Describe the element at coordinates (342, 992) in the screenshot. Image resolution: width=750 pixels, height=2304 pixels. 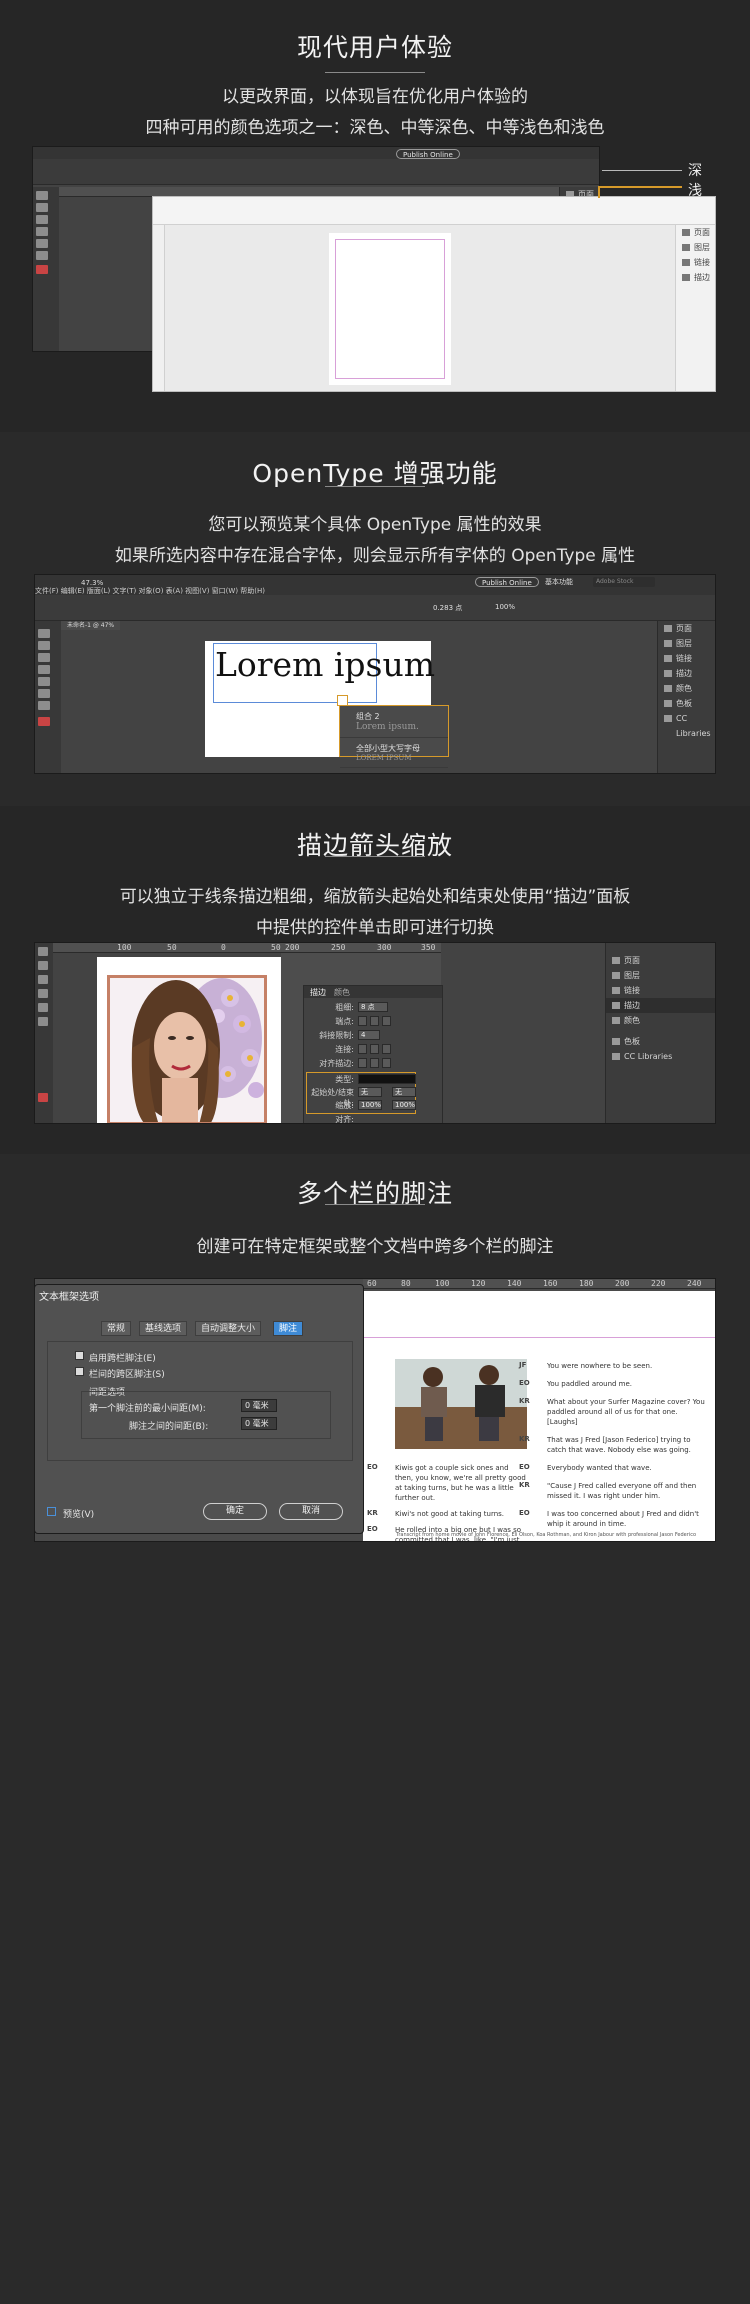
I see `tab-color: 颜色` at that location.